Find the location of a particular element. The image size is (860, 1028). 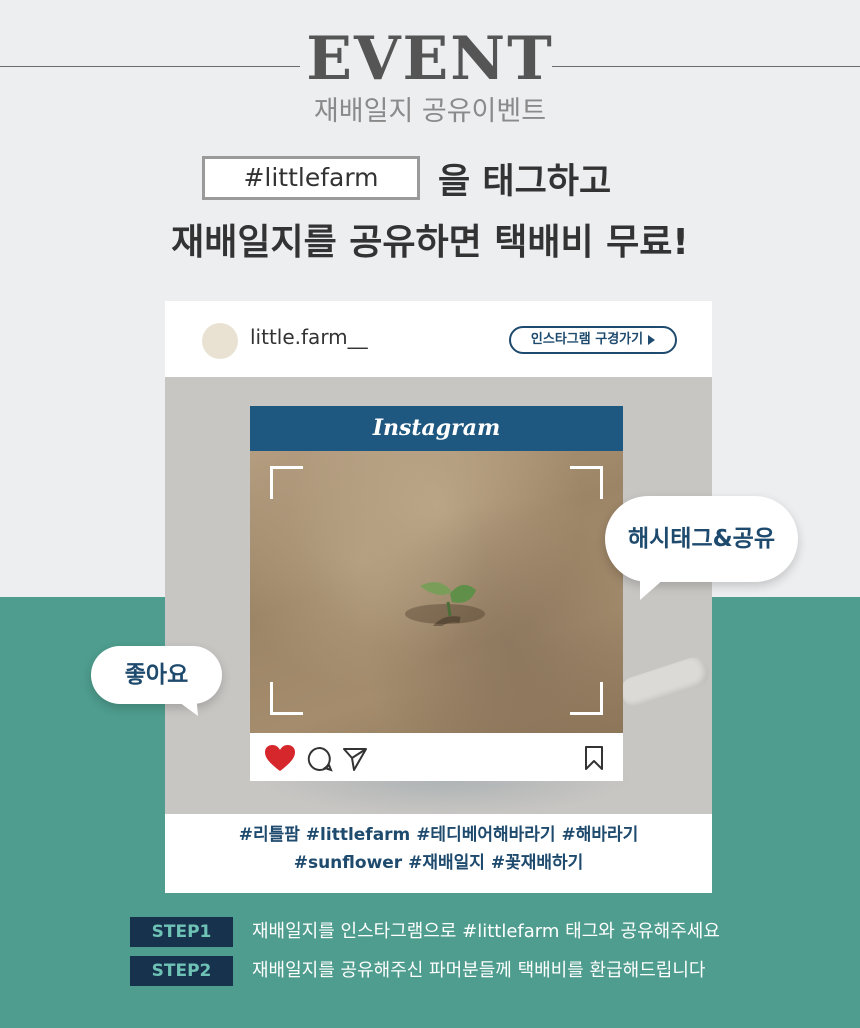

pen-object is located at coordinates (664, 682).